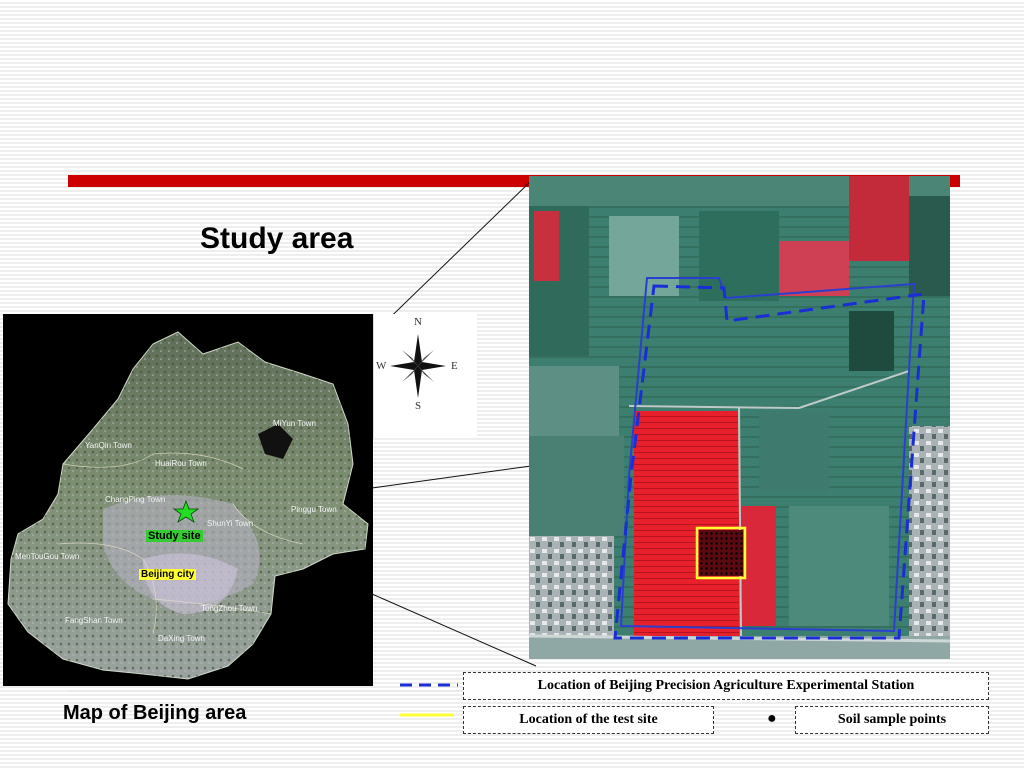 This screenshot has width=1024, height=768. I want to click on town-label: MenTouGou Town, so click(47, 556).